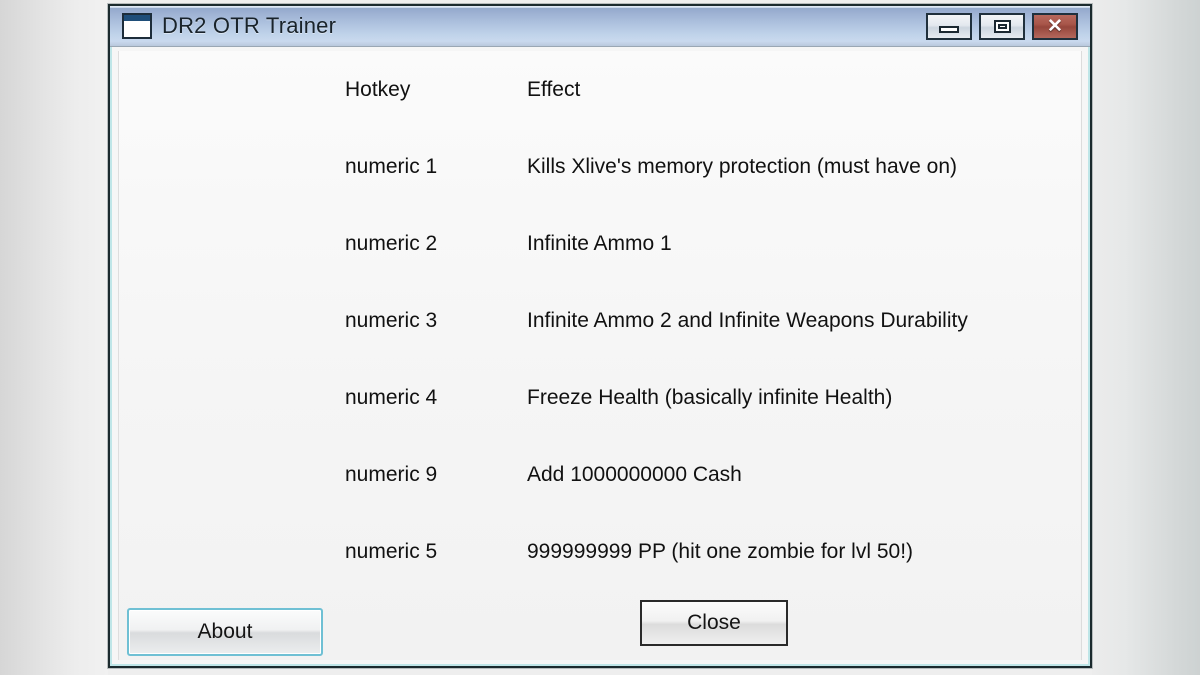 The image size is (1200, 675). What do you see at coordinates (600, 625) in the screenshot?
I see `window-footer: About Close` at bounding box center [600, 625].